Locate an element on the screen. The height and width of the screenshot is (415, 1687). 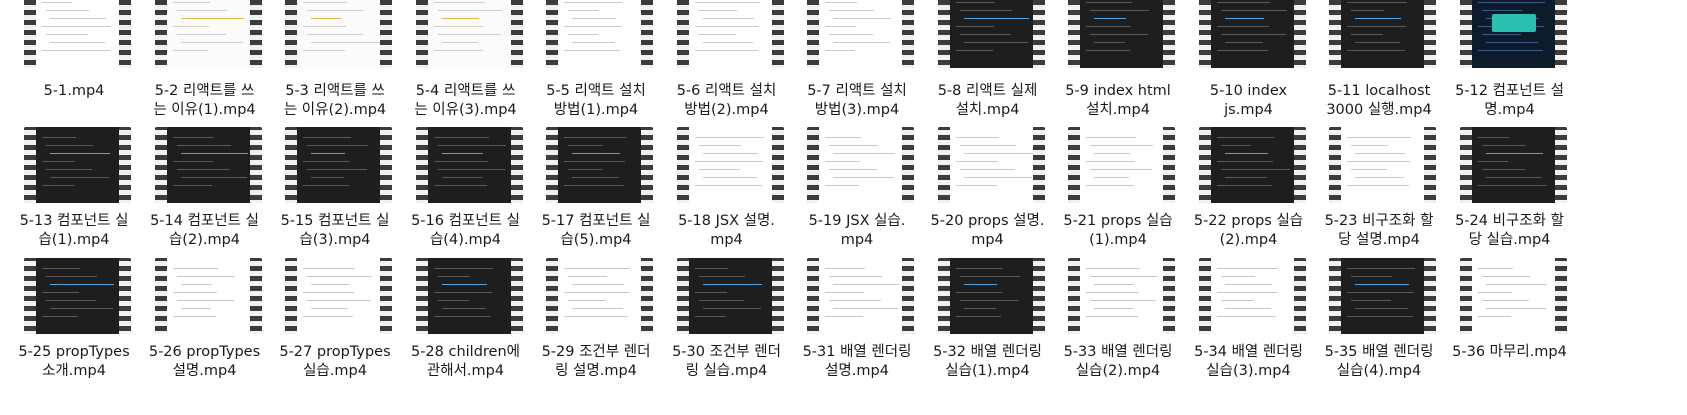
file-item: 5-28 children에 관해서.mp4 is located at coordinates (466, 189).